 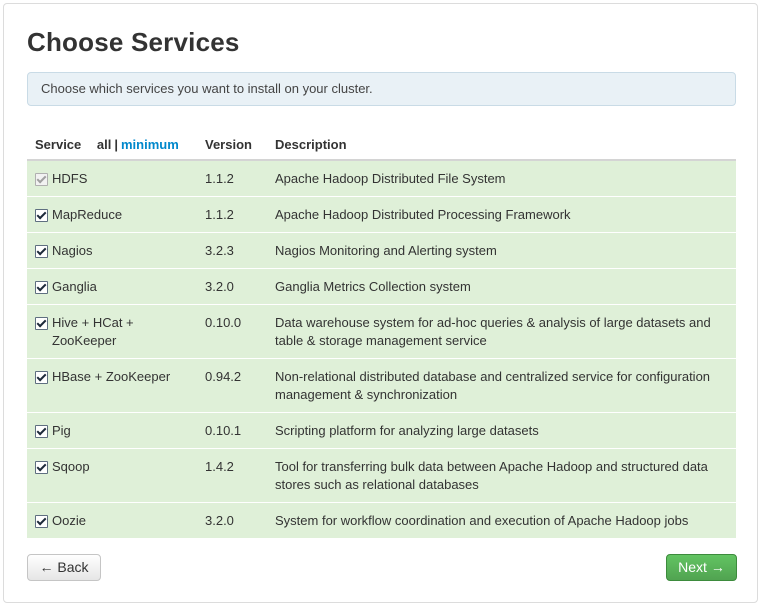 I want to click on service-name: HBase + ZooKeeper, so click(x=111, y=376).